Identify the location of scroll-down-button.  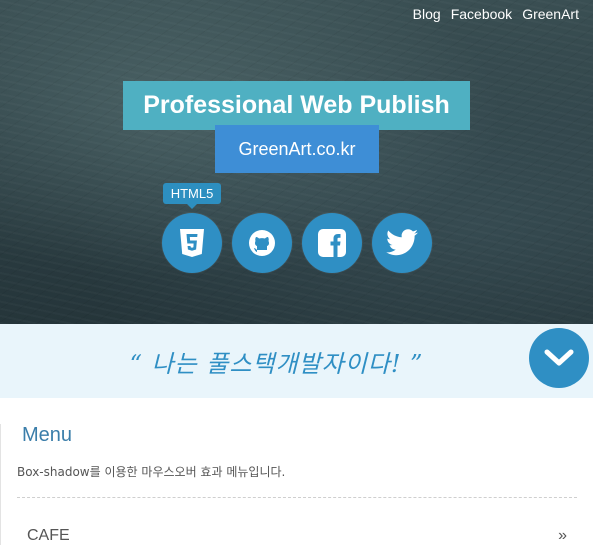
(559, 358).